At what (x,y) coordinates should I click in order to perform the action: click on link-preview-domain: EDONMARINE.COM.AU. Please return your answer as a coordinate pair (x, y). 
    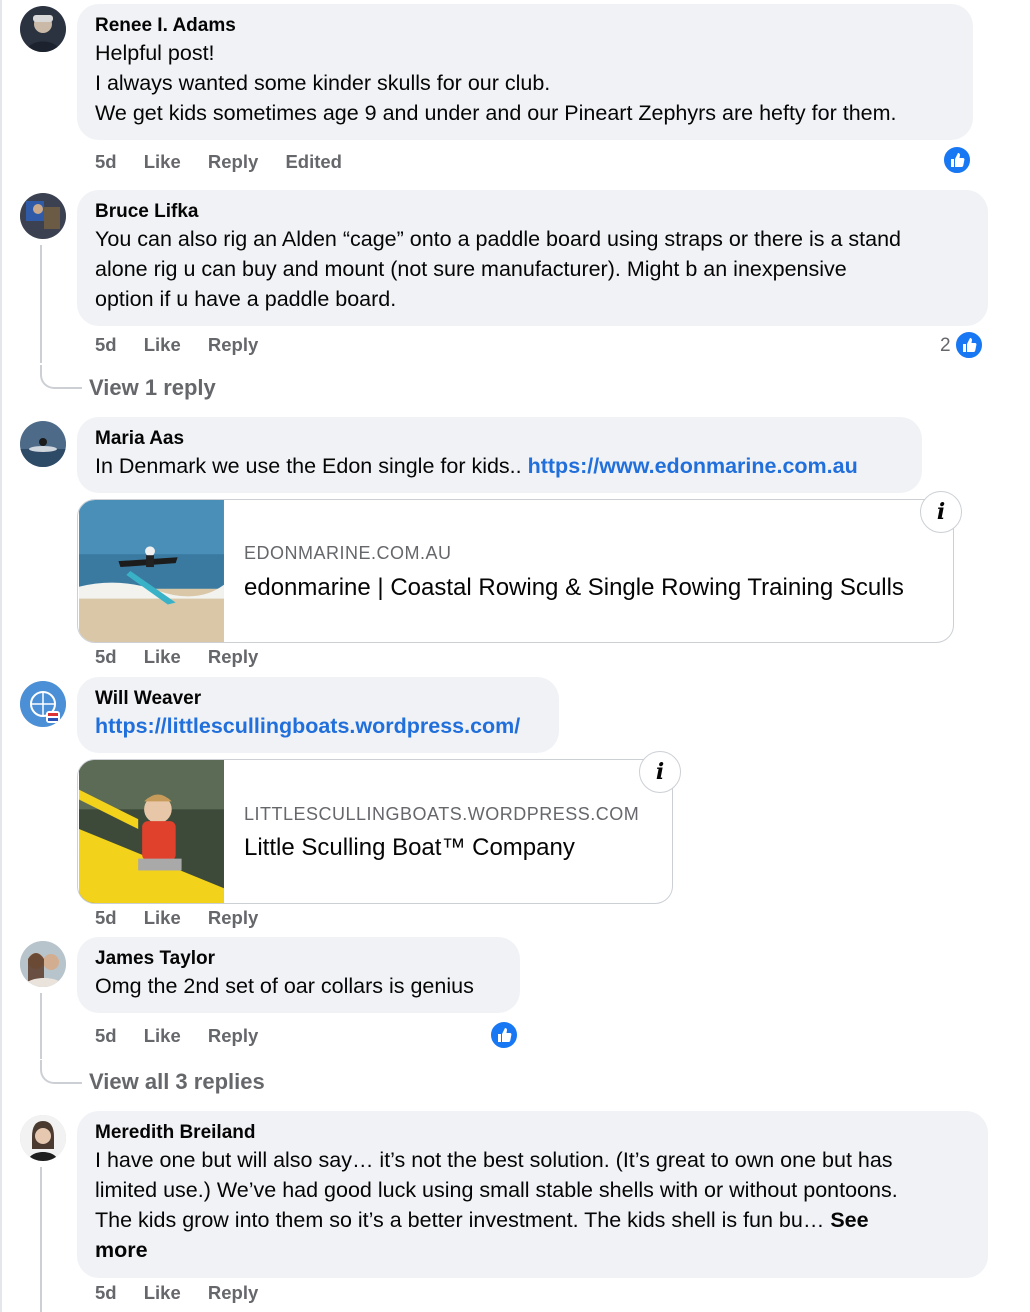
    Looking at the image, I should click on (348, 553).